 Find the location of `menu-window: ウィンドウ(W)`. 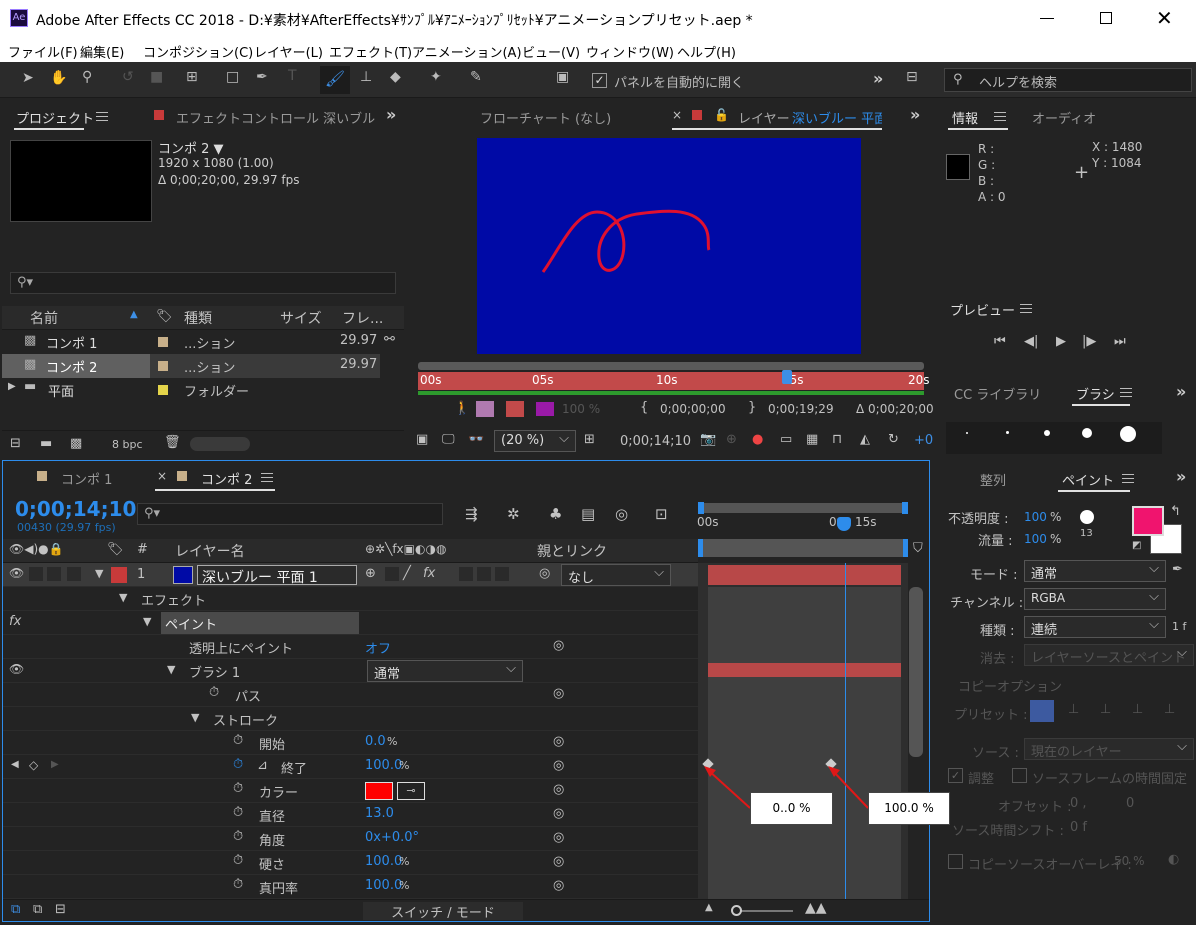

menu-window: ウィンドウ(W) is located at coordinates (630, 51).